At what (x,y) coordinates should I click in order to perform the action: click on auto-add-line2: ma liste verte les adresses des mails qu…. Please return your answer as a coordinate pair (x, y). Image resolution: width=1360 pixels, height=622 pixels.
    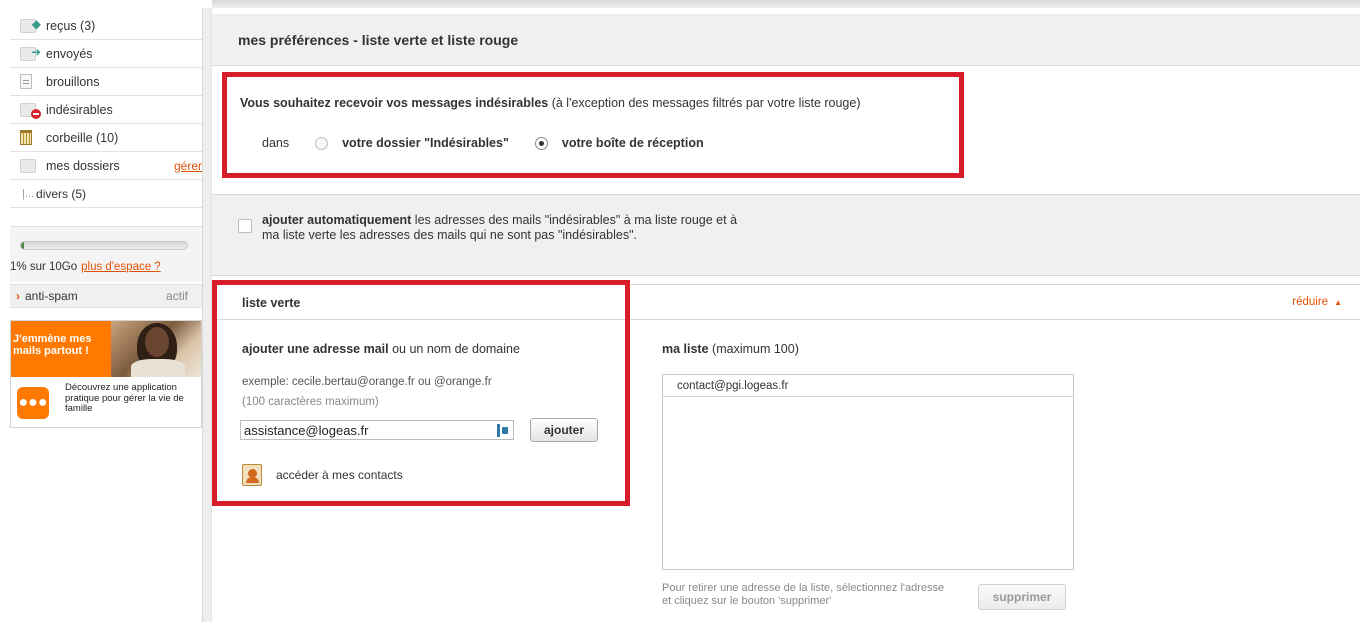
    Looking at the image, I should click on (450, 235).